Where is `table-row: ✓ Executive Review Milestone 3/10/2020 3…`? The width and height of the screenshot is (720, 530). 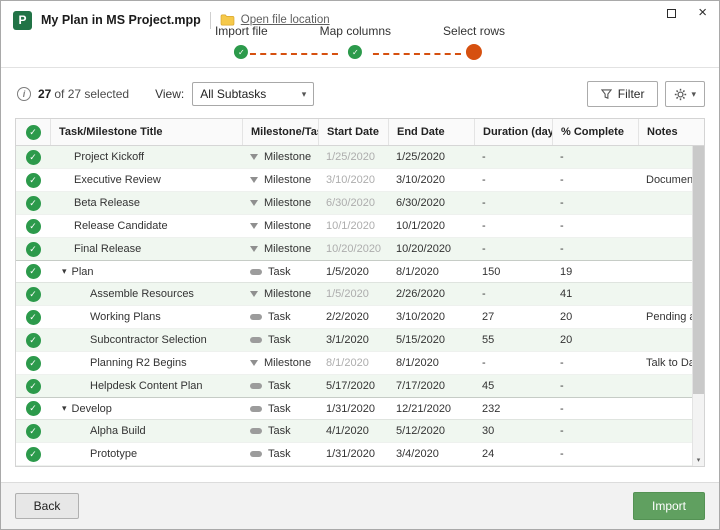
table-row: ✓ Executive Review Milestone 3/10/2020 3… is located at coordinates (354, 180).